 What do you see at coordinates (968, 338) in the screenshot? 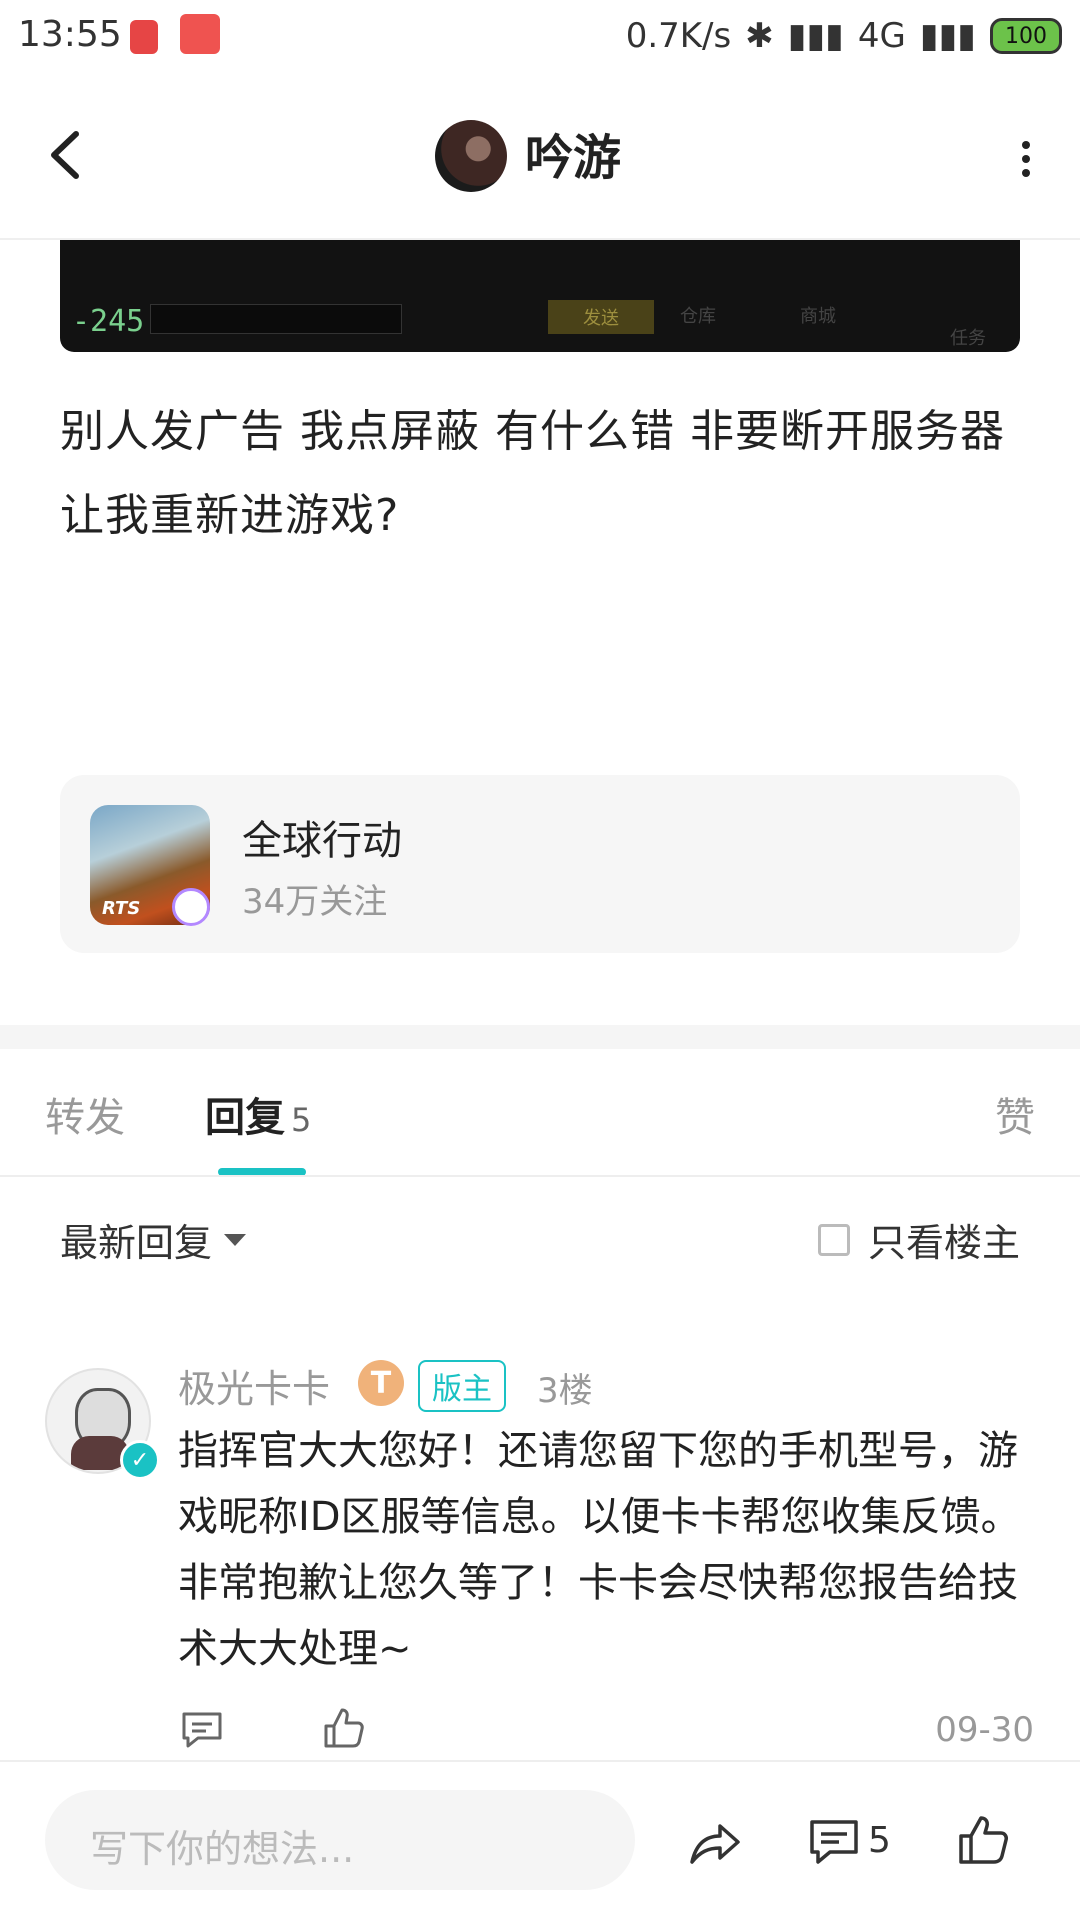
I see `image-icon-task: 任务` at bounding box center [968, 338].